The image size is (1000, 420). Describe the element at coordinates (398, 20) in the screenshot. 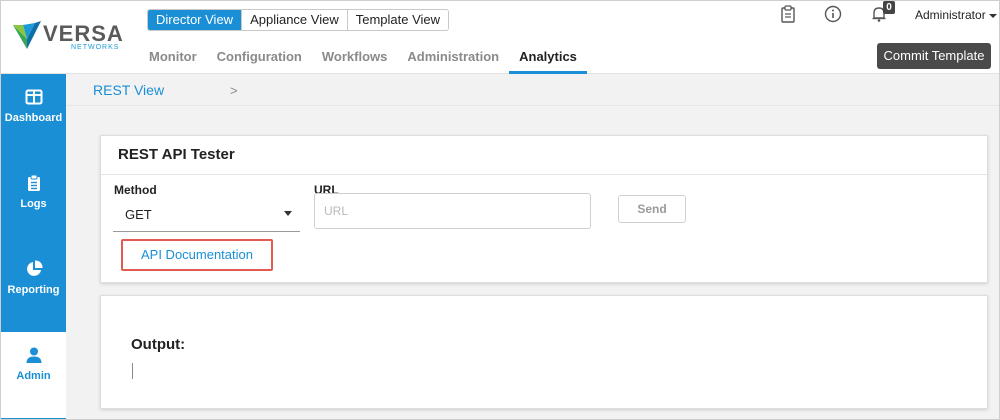

I see `template-view-button: Template View` at that location.